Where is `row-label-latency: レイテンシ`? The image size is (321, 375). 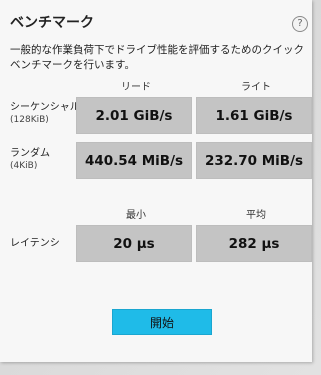
row-label-latency: レイテンシ is located at coordinates (35, 243).